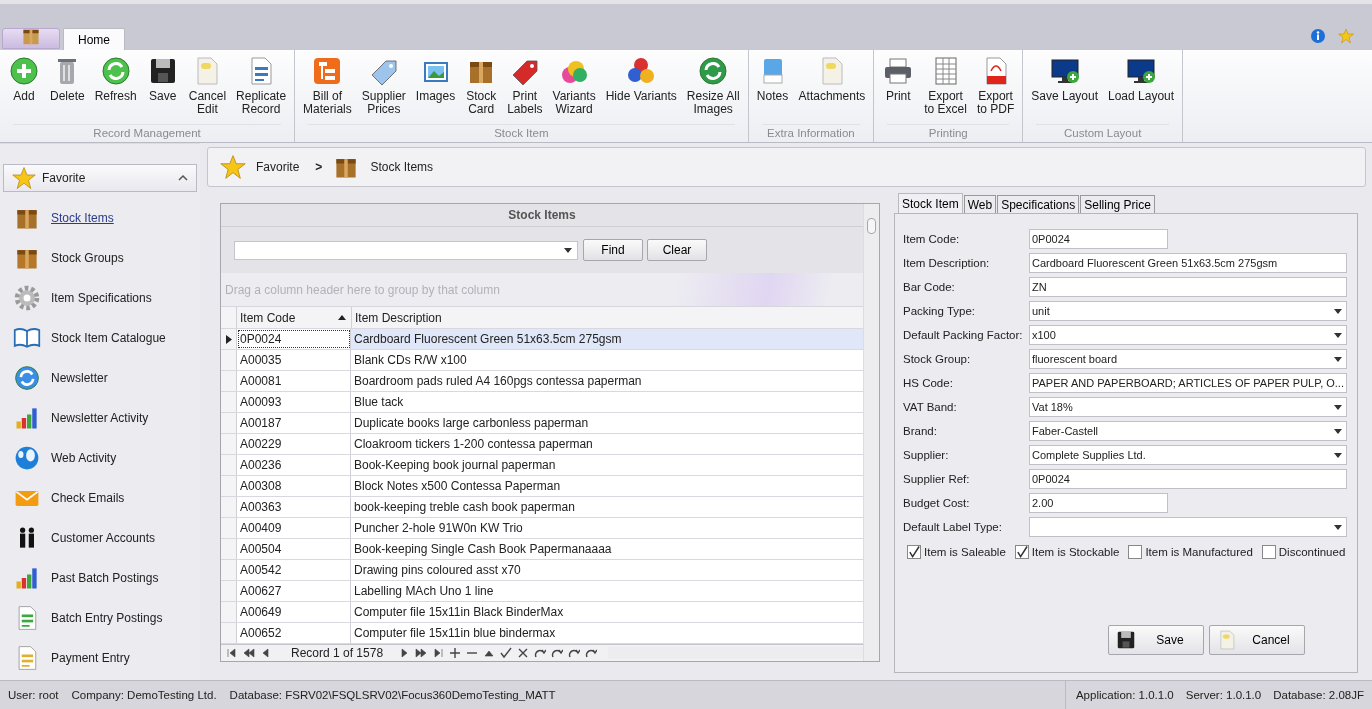 Image resolution: width=1372 pixels, height=709 pixels. Describe the element at coordinates (832, 89) in the screenshot. I see `ribbon-button: Attachments` at that location.